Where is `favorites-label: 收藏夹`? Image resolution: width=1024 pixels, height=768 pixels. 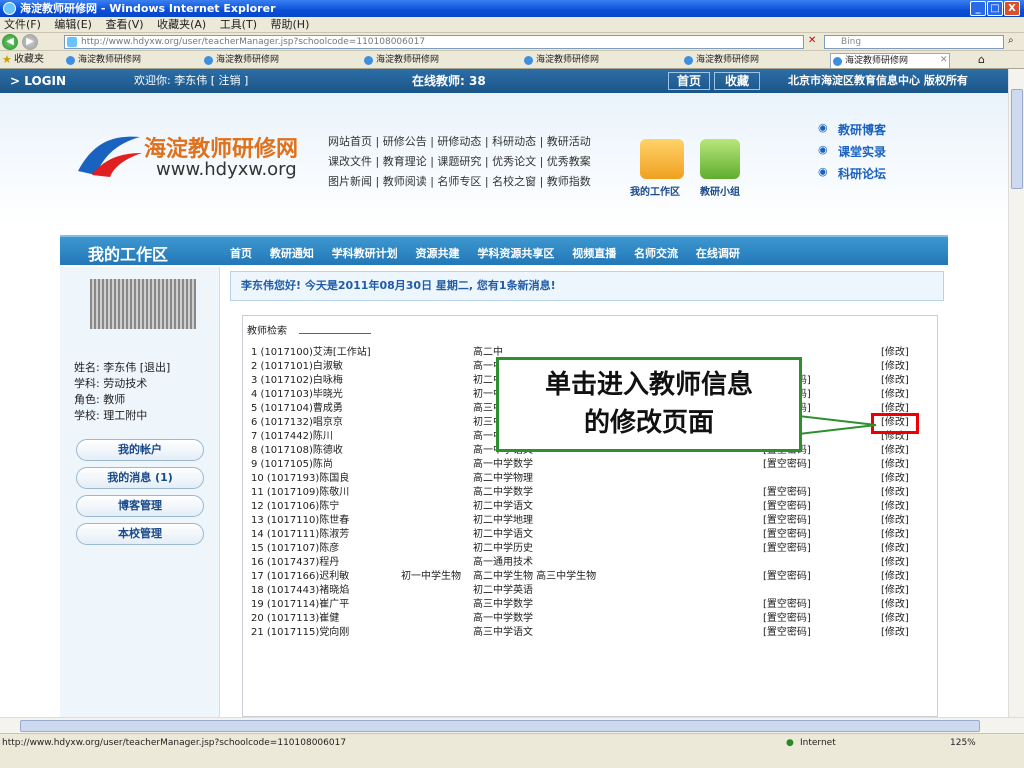
favorites-label: 收藏夹 is located at coordinates (29, 60).